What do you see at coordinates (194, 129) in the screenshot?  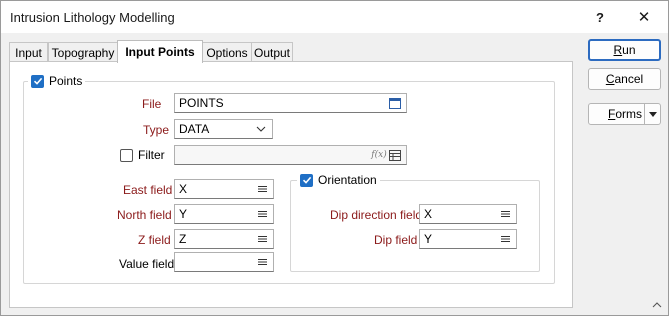 I see `type-value: DATA` at bounding box center [194, 129].